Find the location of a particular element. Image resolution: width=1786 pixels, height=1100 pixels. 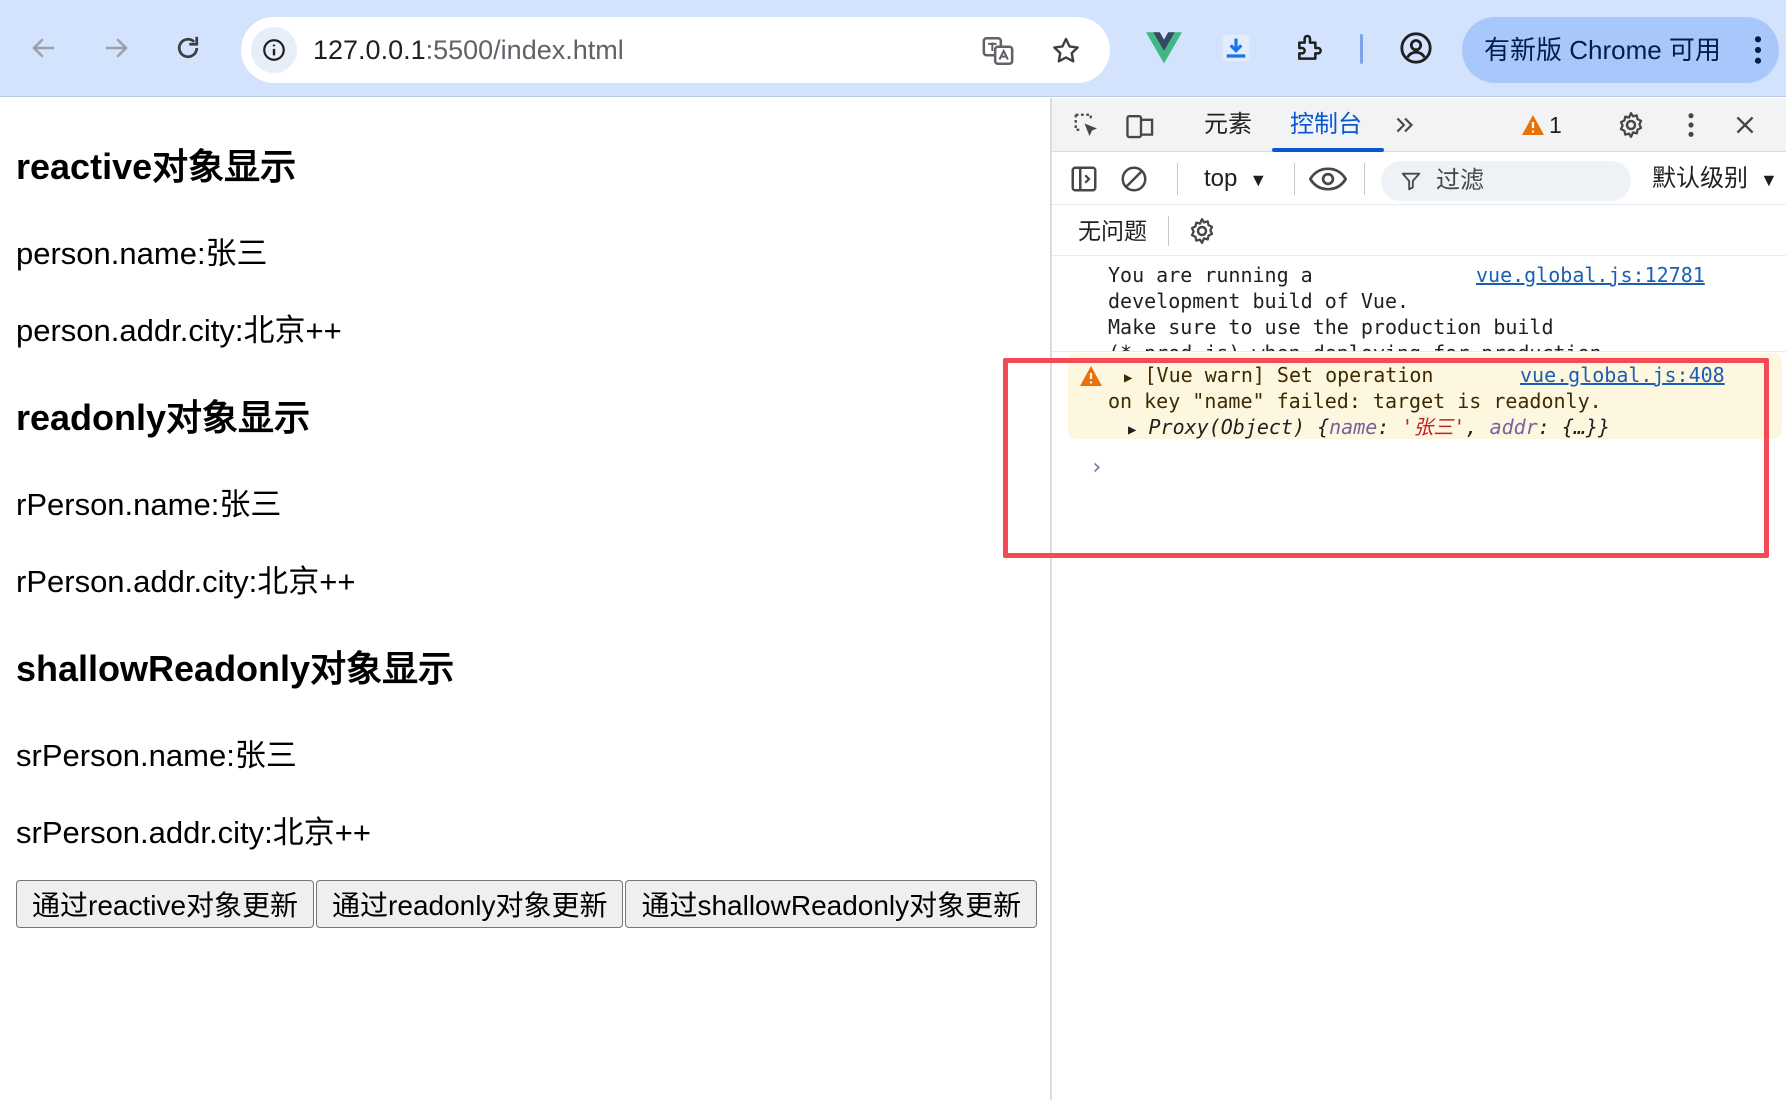

log-line: development build of Vue. is located at coordinates (1259, 301).